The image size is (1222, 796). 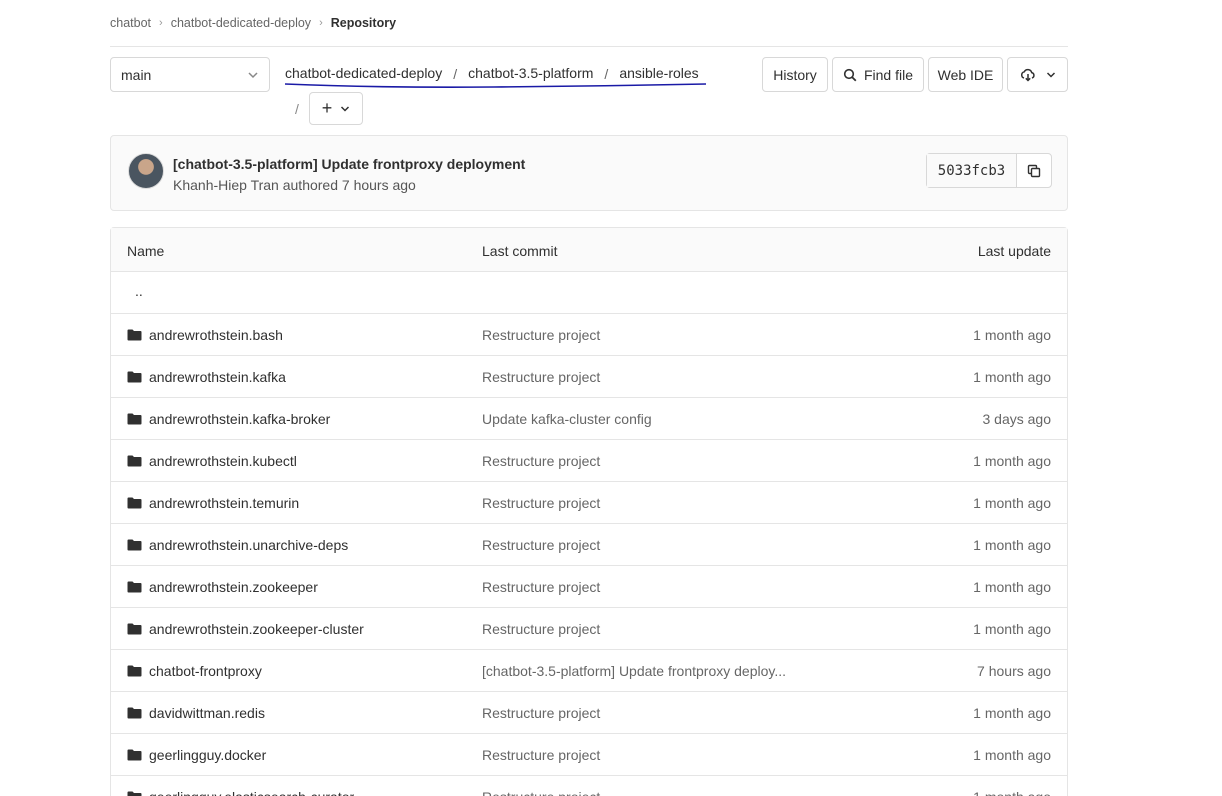 What do you see at coordinates (530, 73) in the screenshot?
I see `path-segment-platform: chatbot-3.5-platform` at bounding box center [530, 73].